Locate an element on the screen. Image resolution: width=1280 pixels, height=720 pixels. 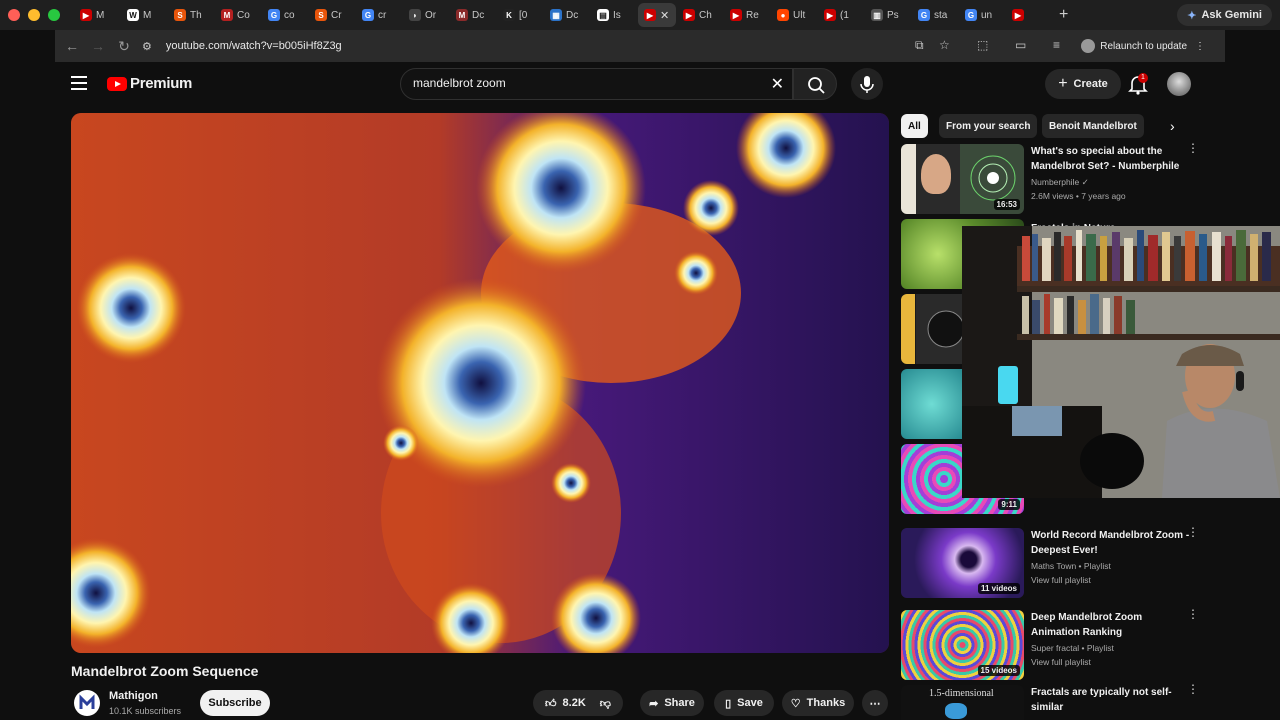
thanks-label: Thanks is located at coordinates (826, 703).